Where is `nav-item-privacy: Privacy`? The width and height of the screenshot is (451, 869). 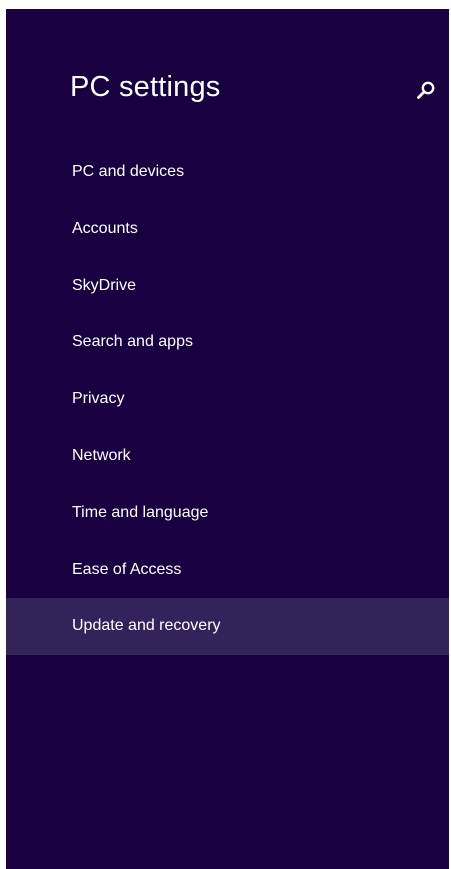 nav-item-privacy: Privacy is located at coordinates (227, 399).